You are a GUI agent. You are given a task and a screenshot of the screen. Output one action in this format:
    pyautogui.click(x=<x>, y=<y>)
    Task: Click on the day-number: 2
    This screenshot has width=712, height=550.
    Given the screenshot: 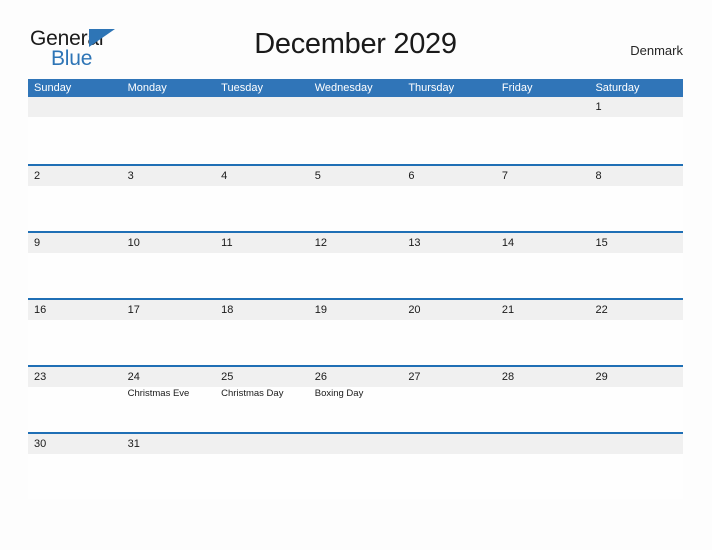 What is the action you would take?
    pyautogui.click(x=37, y=176)
    